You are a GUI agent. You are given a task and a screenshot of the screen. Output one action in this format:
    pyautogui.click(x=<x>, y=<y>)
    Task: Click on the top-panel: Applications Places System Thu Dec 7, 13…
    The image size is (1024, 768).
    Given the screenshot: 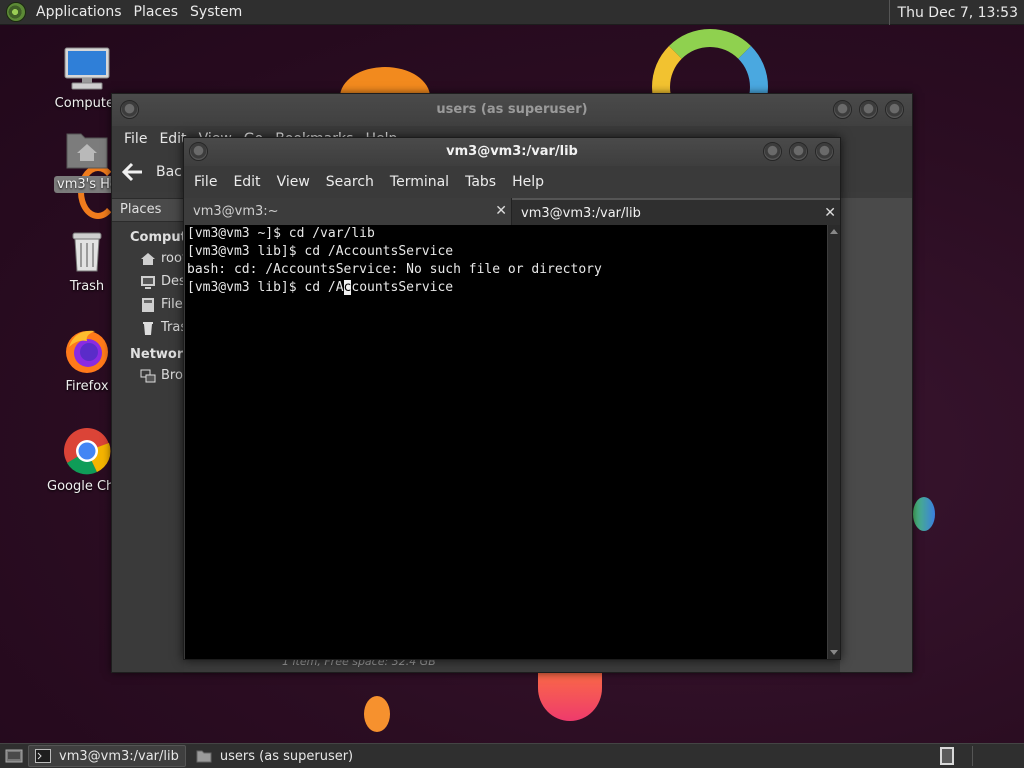 What is the action you would take?
    pyautogui.click(x=512, y=12)
    